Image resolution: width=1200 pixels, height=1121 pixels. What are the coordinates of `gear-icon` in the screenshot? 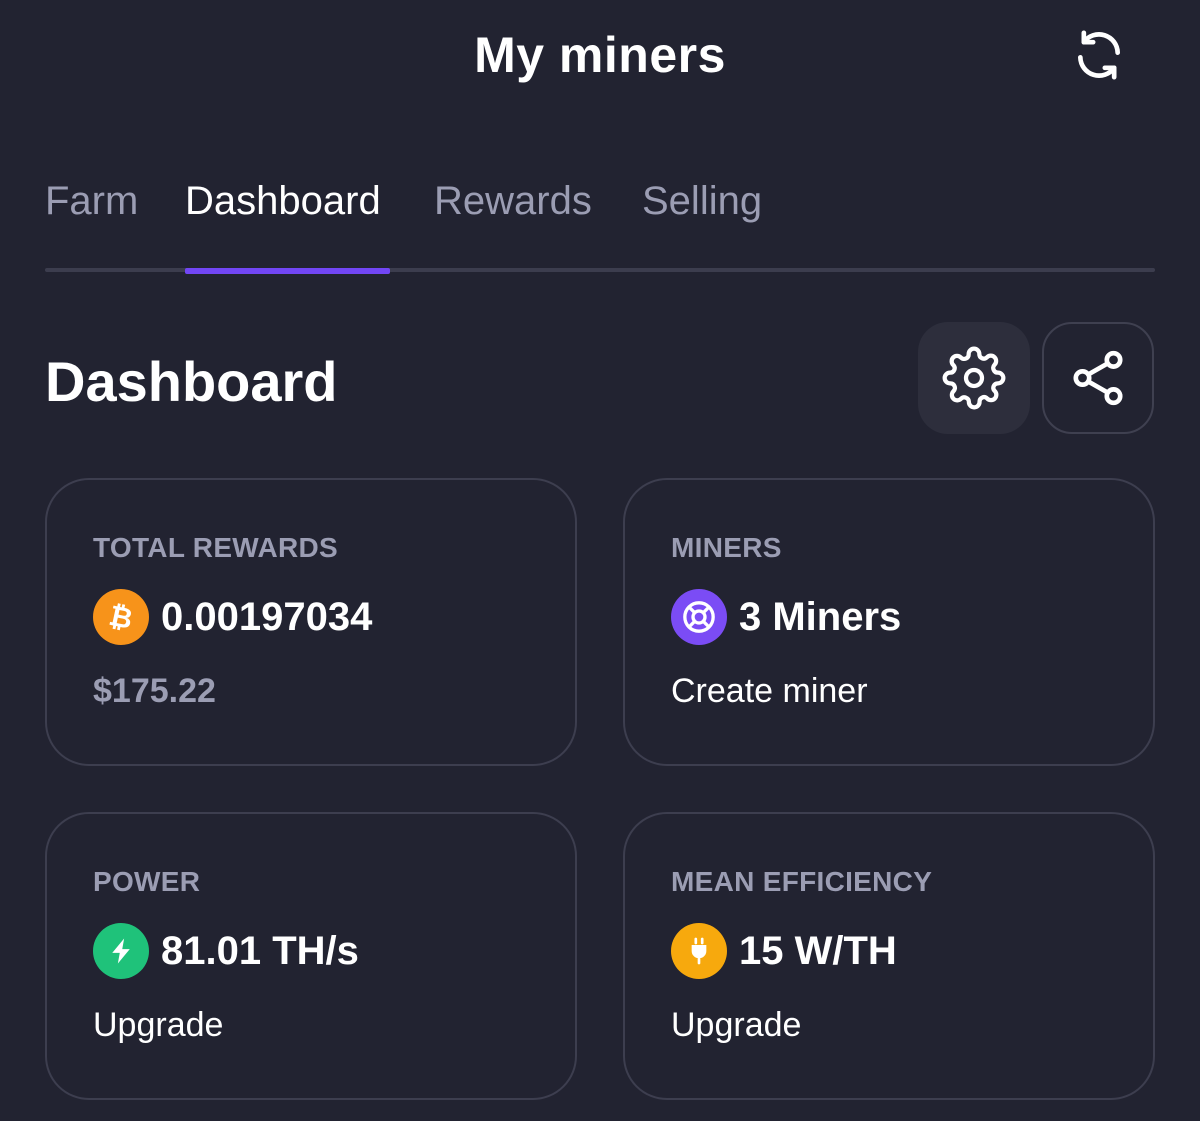 It's located at (974, 378).